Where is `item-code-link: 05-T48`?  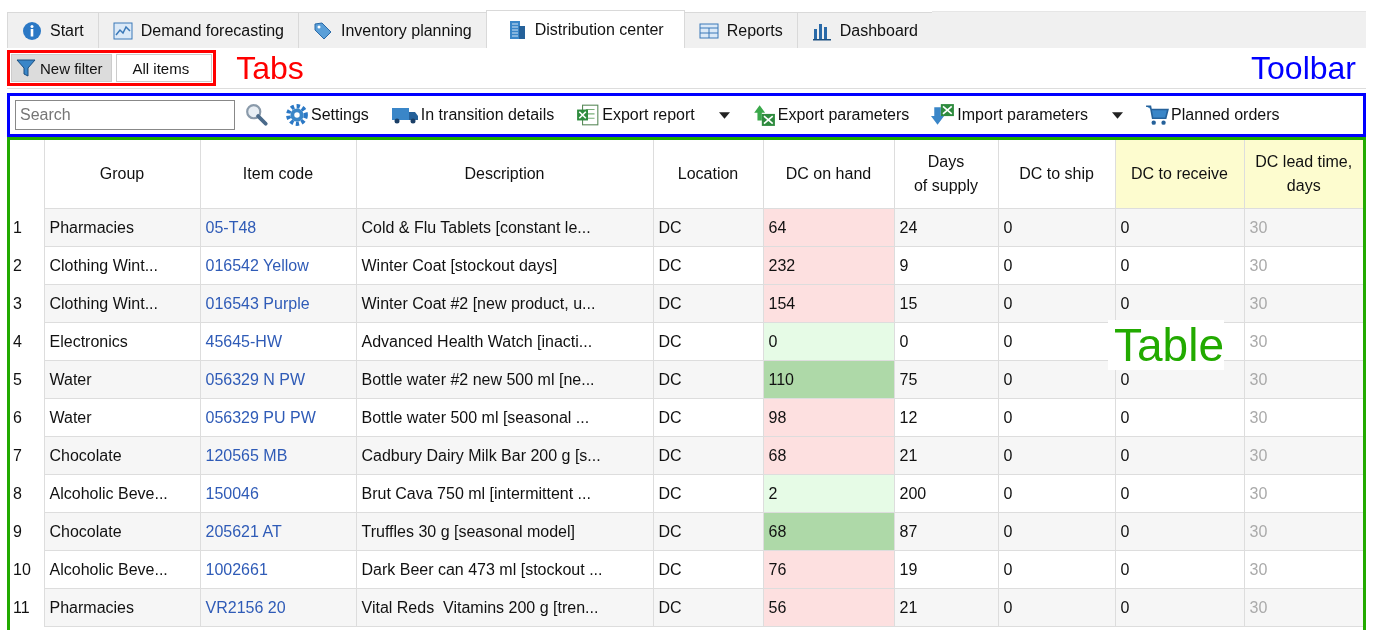
item-code-link: 05-T48 is located at coordinates (278, 227).